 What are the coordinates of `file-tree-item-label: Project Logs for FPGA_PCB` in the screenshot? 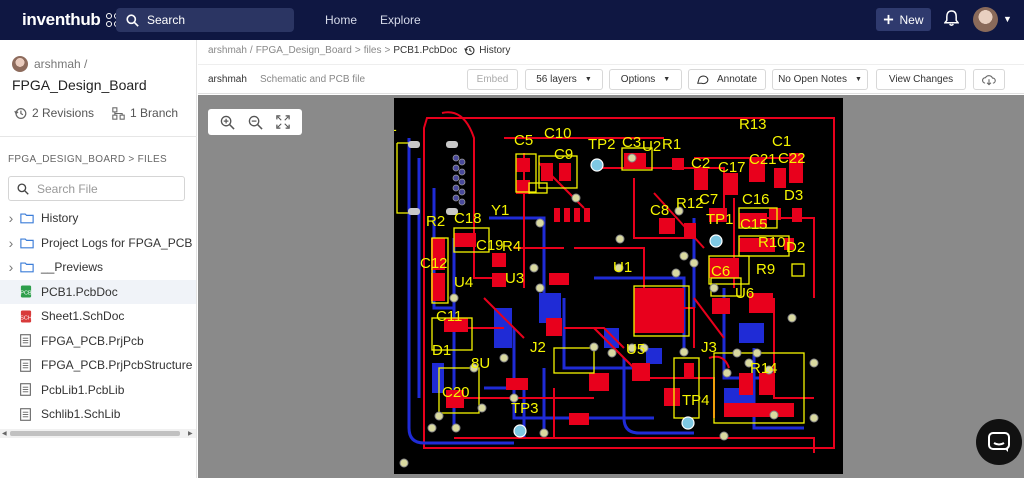 It's located at (117, 242).